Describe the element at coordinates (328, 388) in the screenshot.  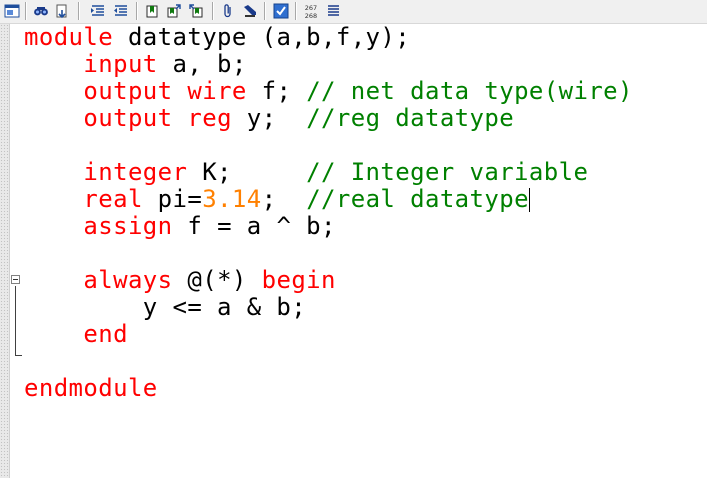
I see `code-line: endmodule` at that location.